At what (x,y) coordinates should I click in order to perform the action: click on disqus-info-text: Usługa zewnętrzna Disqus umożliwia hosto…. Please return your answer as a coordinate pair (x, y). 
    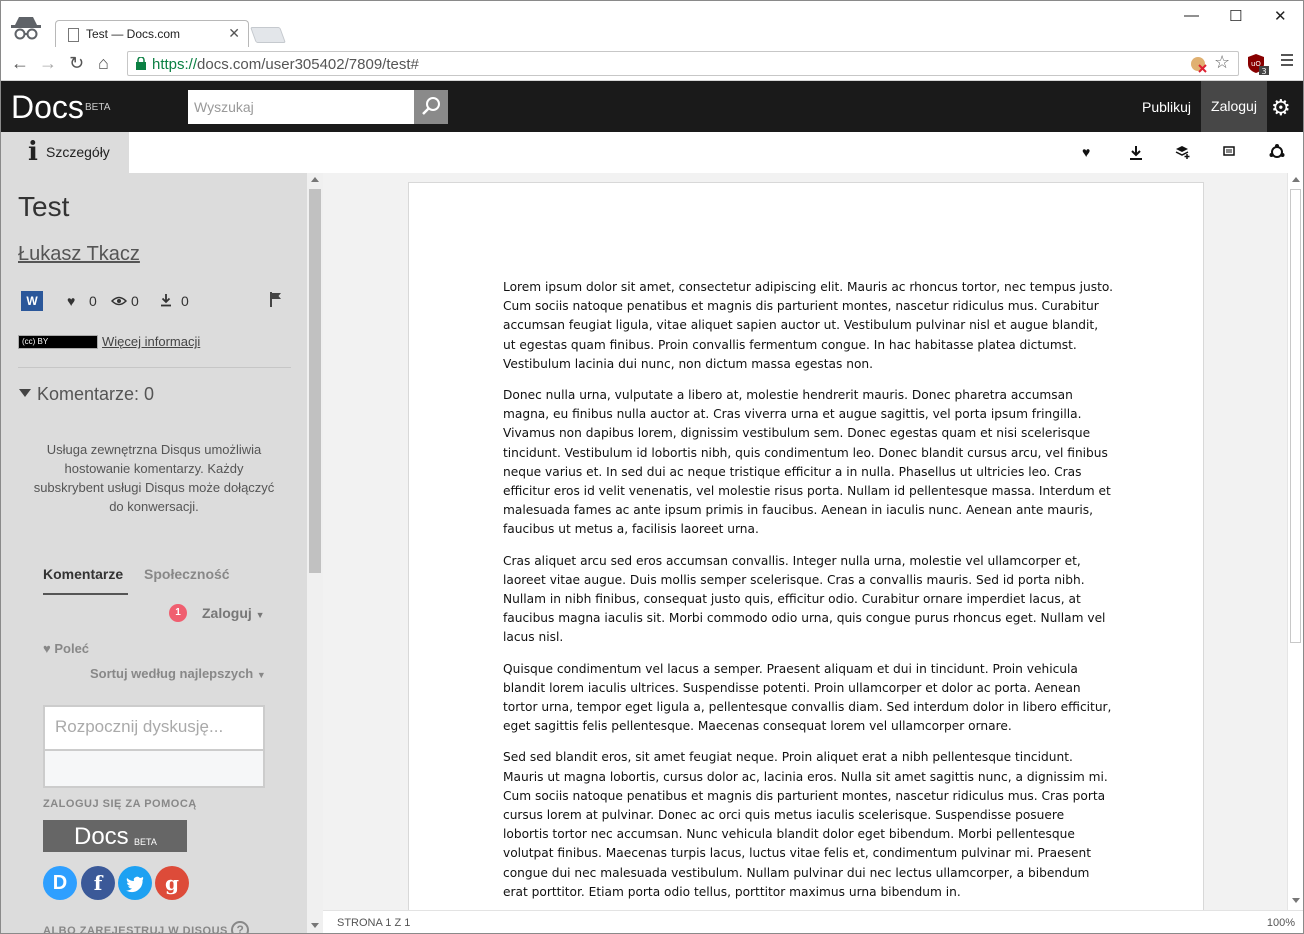
    Looking at the image, I should click on (154, 478).